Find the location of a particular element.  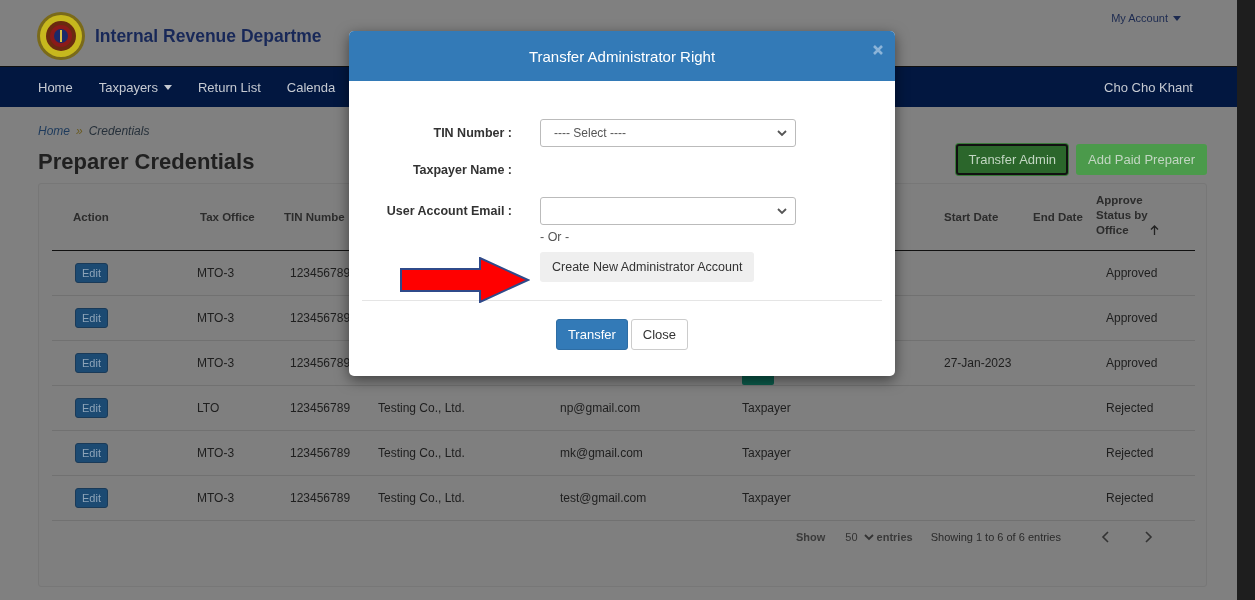

column-header: Tax Office is located at coordinates (227, 217).